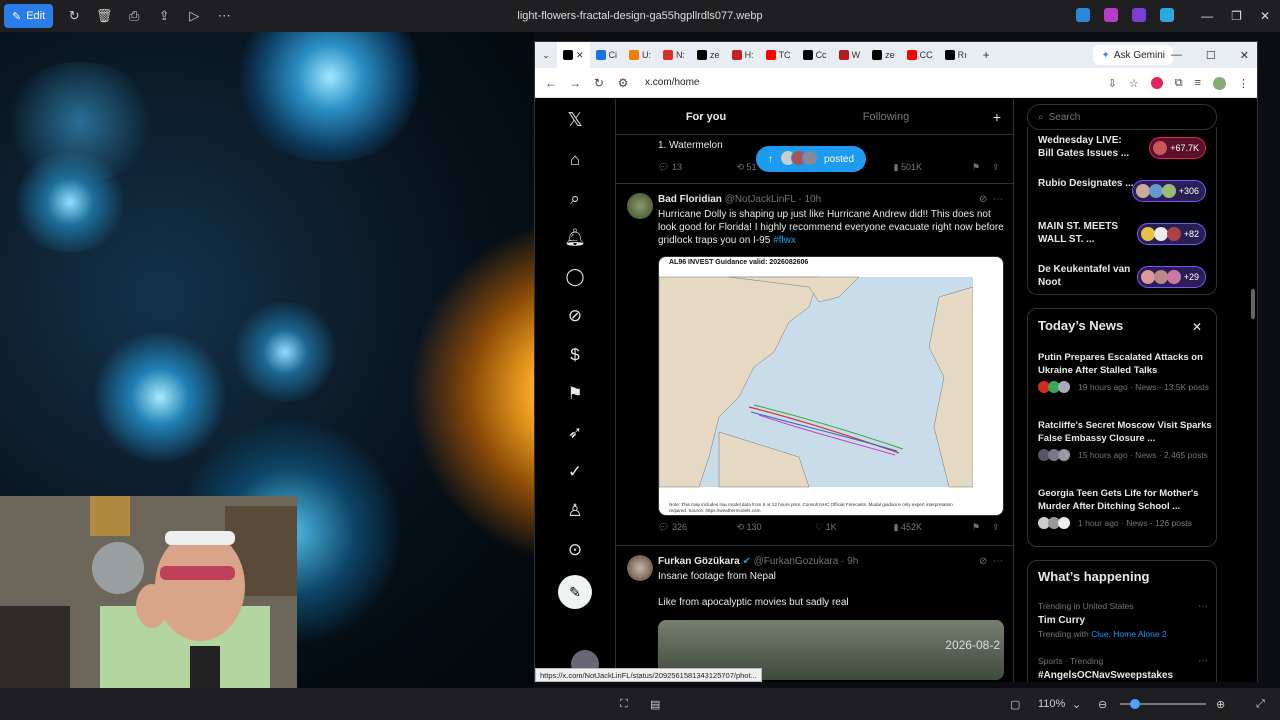 The height and width of the screenshot is (720, 1280). What do you see at coordinates (674, 55) in the screenshot?
I see `tab: N:` at bounding box center [674, 55].